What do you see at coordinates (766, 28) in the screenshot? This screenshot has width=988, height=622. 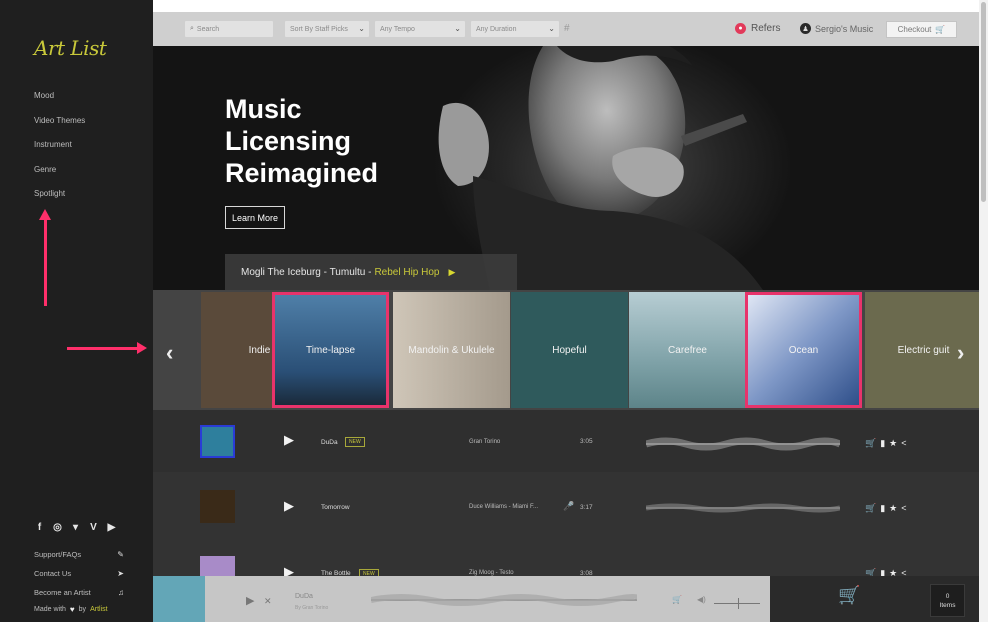 I see `refers-label: Refers` at bounding box center [766, 28].